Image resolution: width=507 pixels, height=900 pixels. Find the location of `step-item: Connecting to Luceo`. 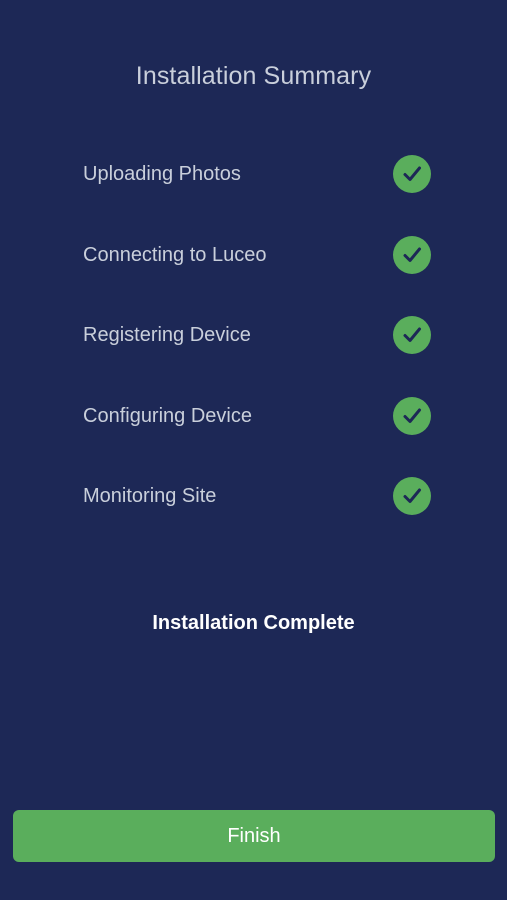

step-item: Connecting to Luceo is located at coordinates (257, 255).